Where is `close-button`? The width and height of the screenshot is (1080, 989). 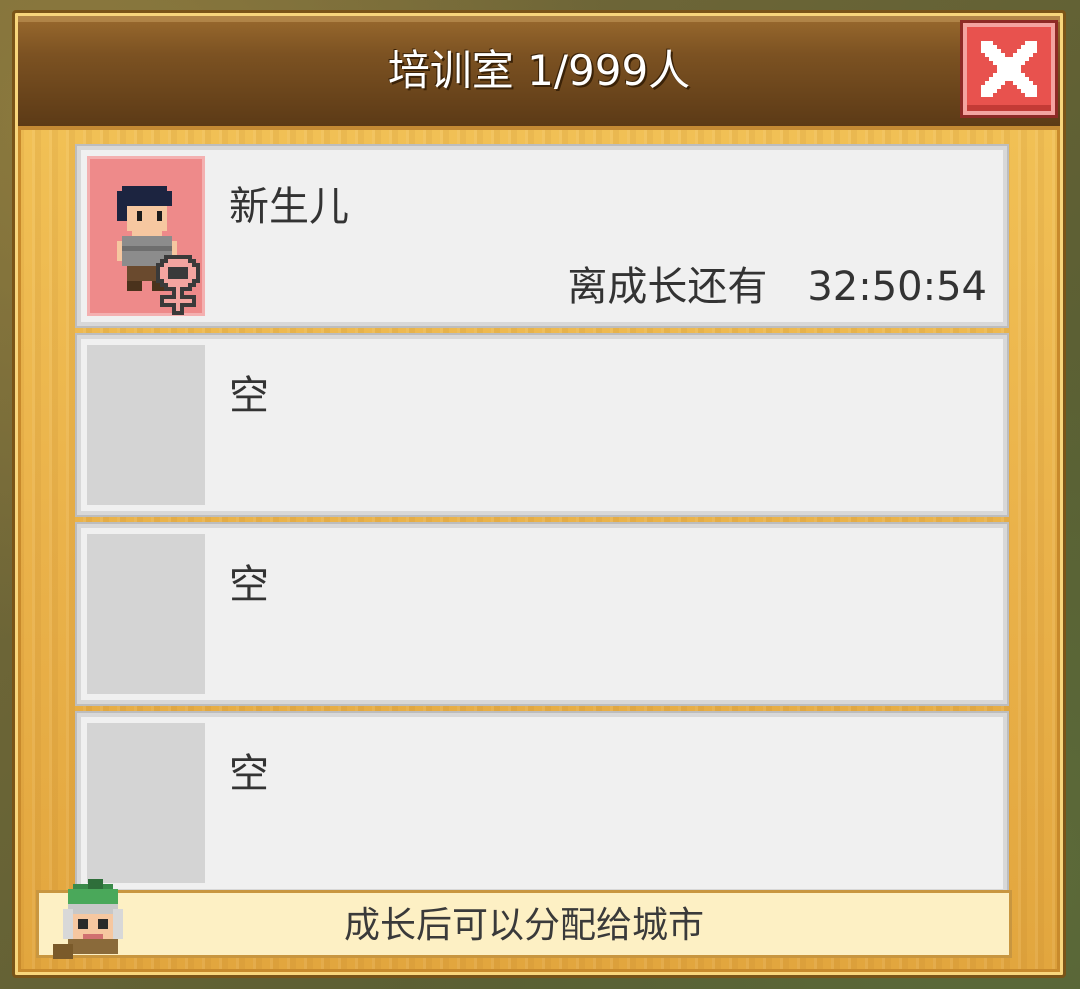 close-button is located at coordinates (1009, 69).